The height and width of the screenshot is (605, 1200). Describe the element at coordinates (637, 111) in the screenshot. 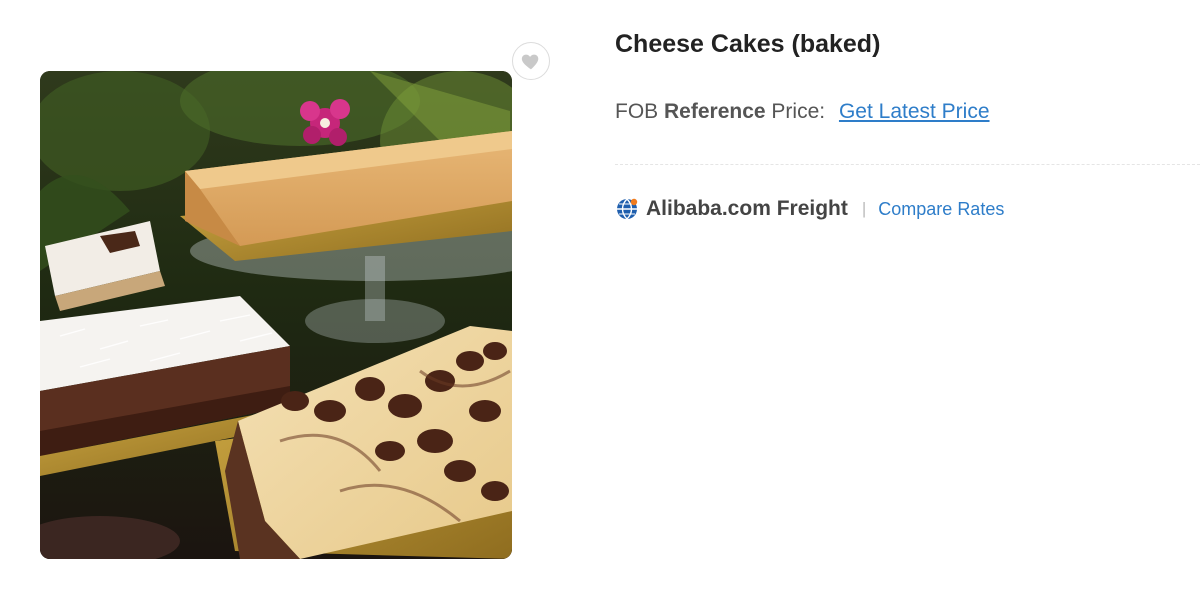

I see `price-prefix: FOB` at that location.